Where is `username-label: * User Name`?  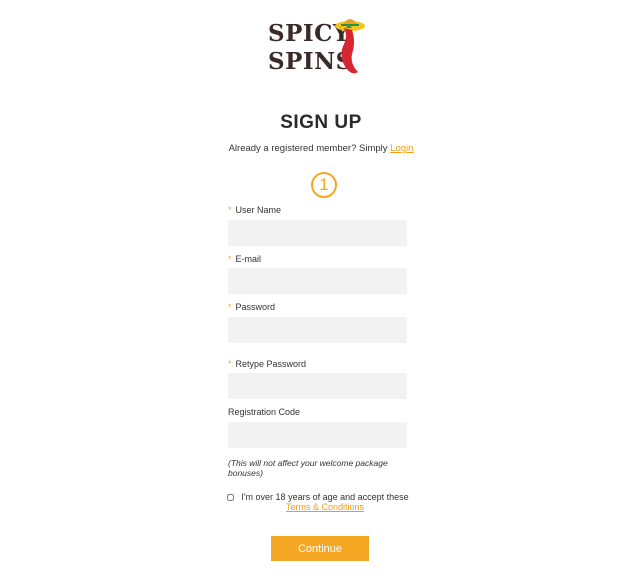 username-label: * User Name is located at coordinates (254, 210).